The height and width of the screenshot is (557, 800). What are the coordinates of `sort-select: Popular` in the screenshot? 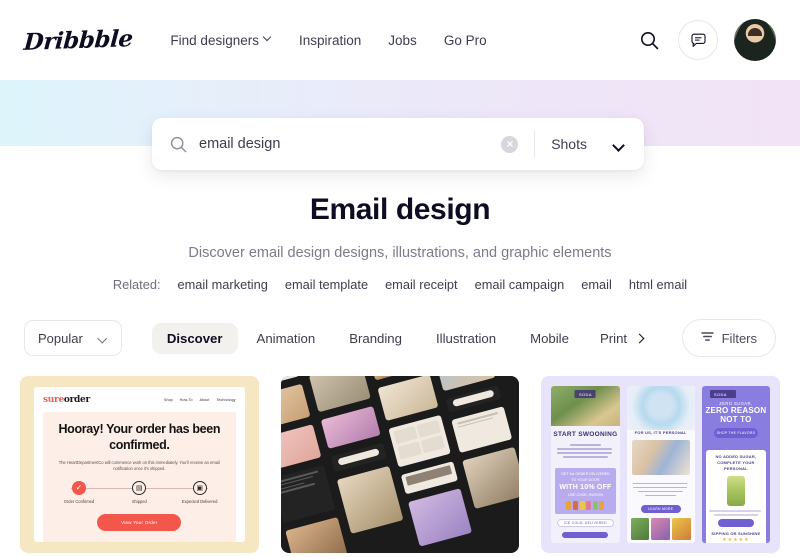 It's located at (73, 338).